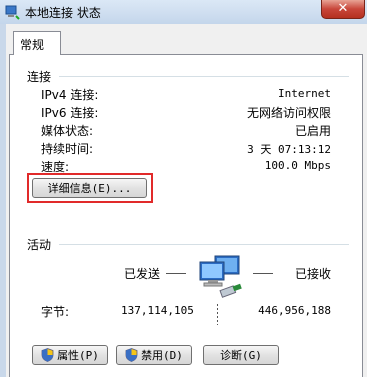 This screenshot has width=367, height=377. What do you see at coordinates (39, 77) in the screenshot?
I see `connection-header: 连接` at bounding box center [39, 77].